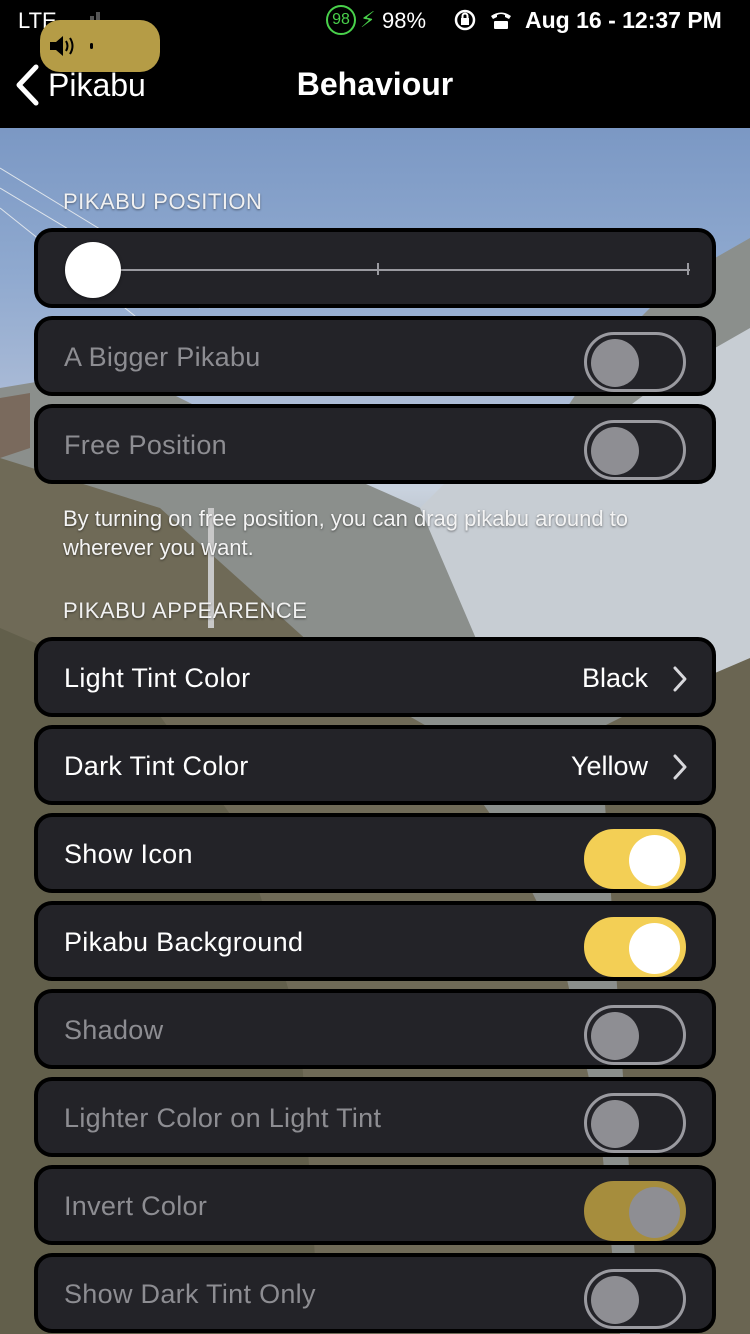 This screenshot has height=1334, width=750. Describe the element at coordinates (614, 678) in the screenshot. I see `row-value: Black` at that location.